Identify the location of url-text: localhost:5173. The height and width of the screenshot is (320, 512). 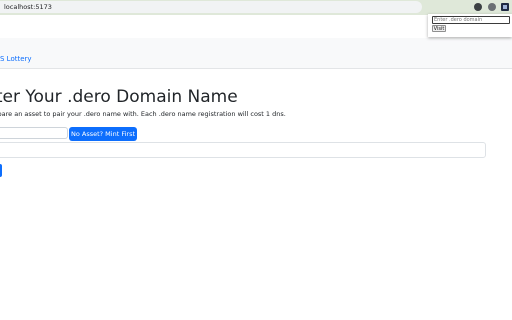
(28, 7).